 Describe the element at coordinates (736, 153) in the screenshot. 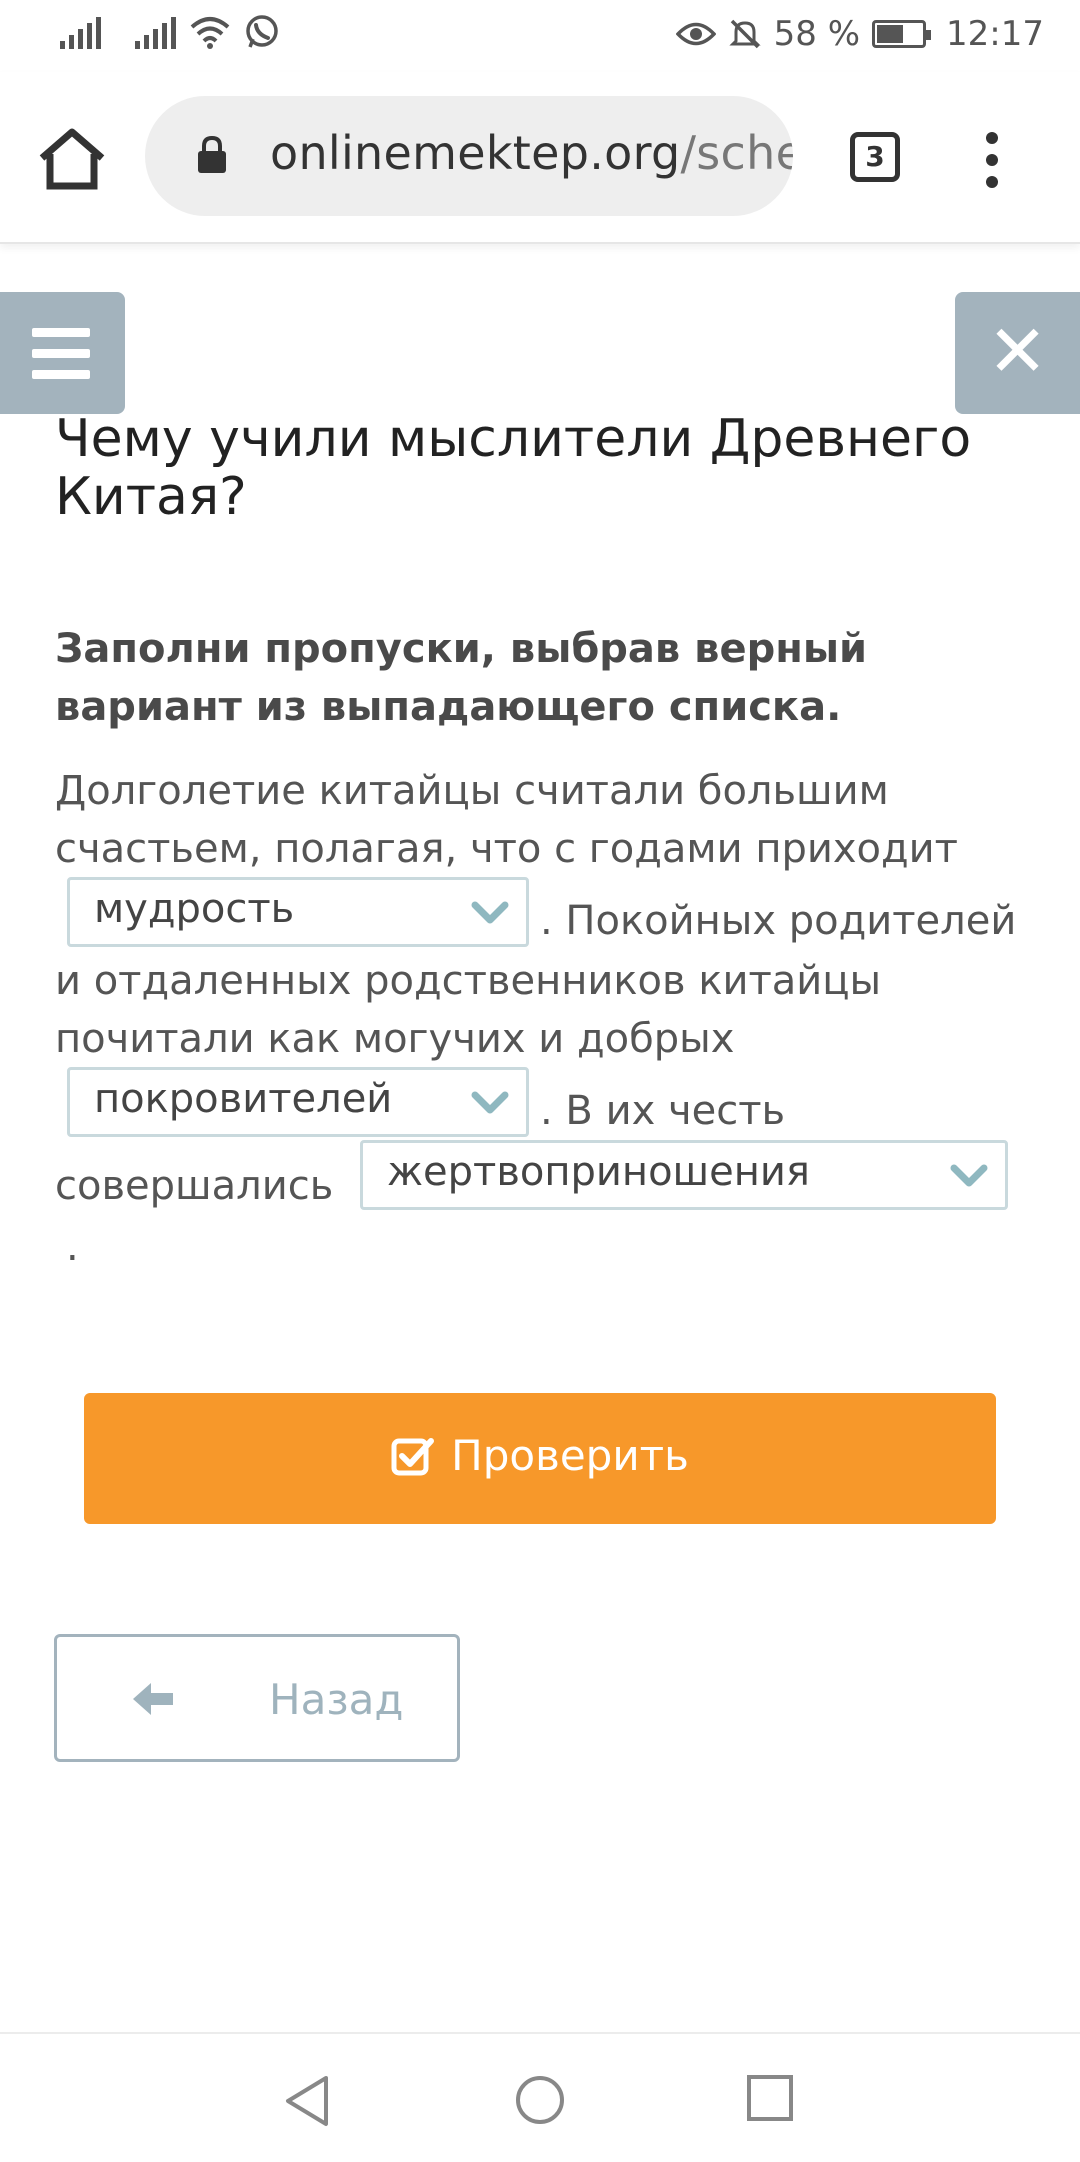

I see `url-path: /sche` at that location.